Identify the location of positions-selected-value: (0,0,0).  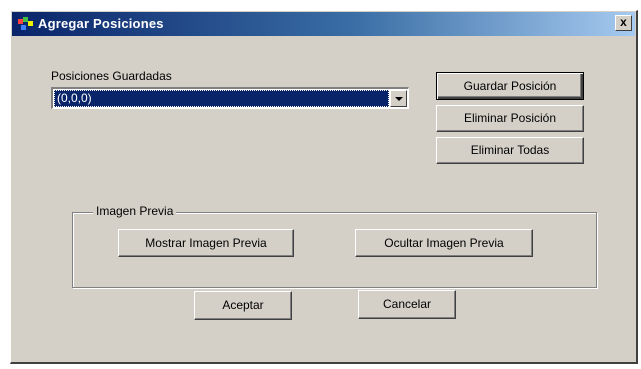
(221, 98).